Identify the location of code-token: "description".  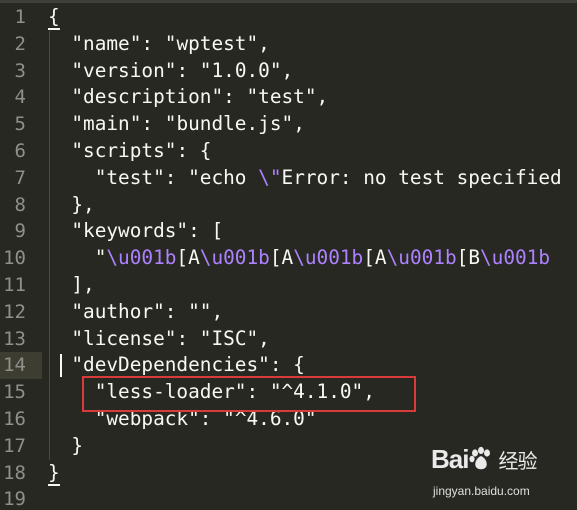
(147, 97).